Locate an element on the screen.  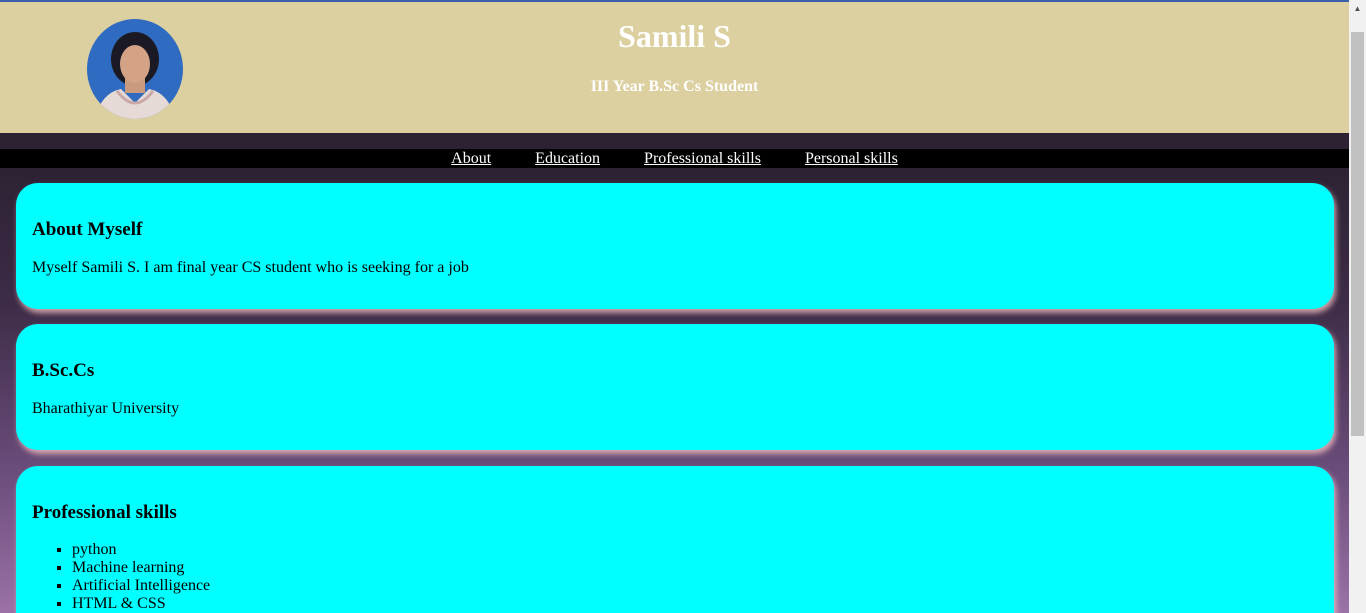
profile-subtitle: III Year B.Sc Cs Student is located at coordinates (674, 86).